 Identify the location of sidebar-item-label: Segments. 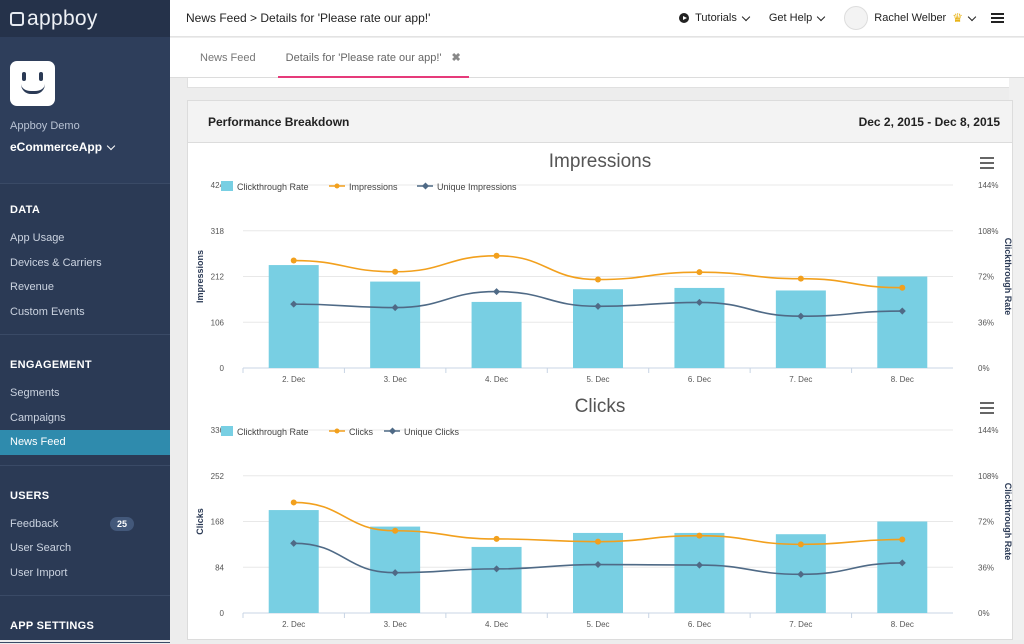
(35, 393).